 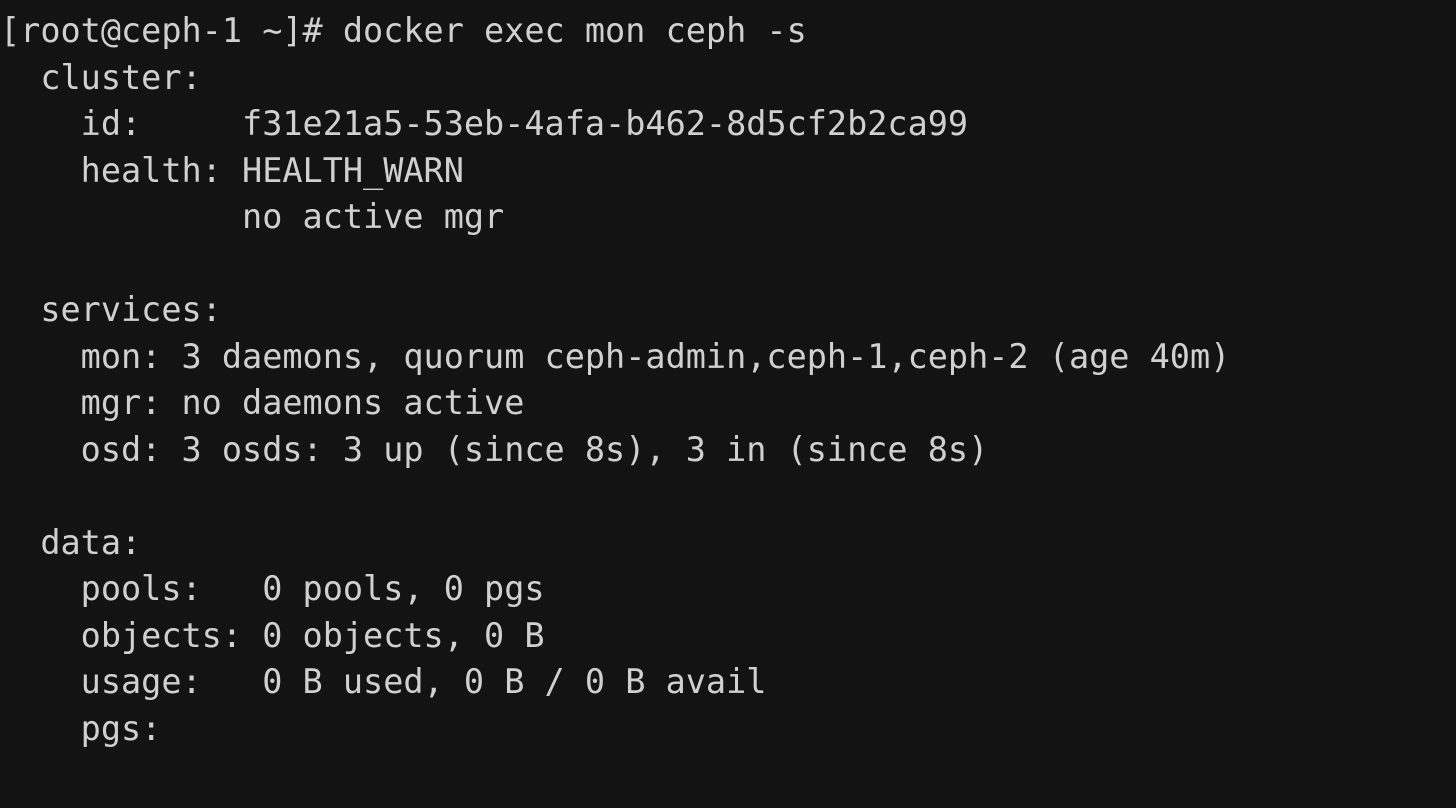 What do you see at coordinates (484, 123) in the screenshot?
I see `cluster-id-row: id: f31e21a5-53eb-4afa-b462-8d5cf2b2ca99` at bounding box center [484, 123].